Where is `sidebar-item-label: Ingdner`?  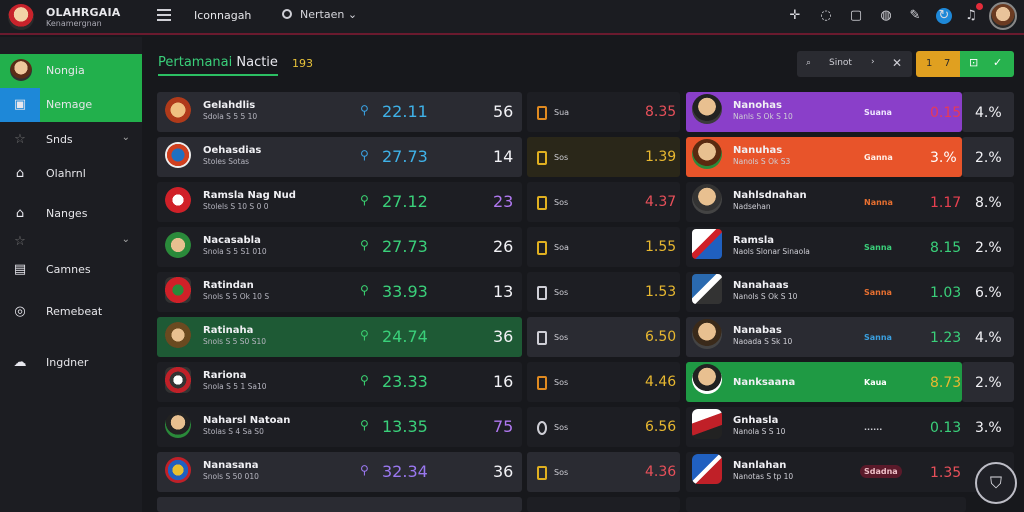
sidebar-item-label: Ingdner is located at coordinates (67, 362).